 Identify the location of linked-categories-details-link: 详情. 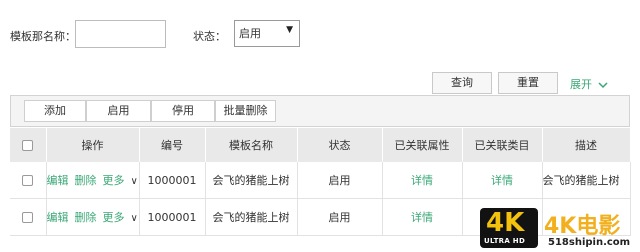
(502, 180).